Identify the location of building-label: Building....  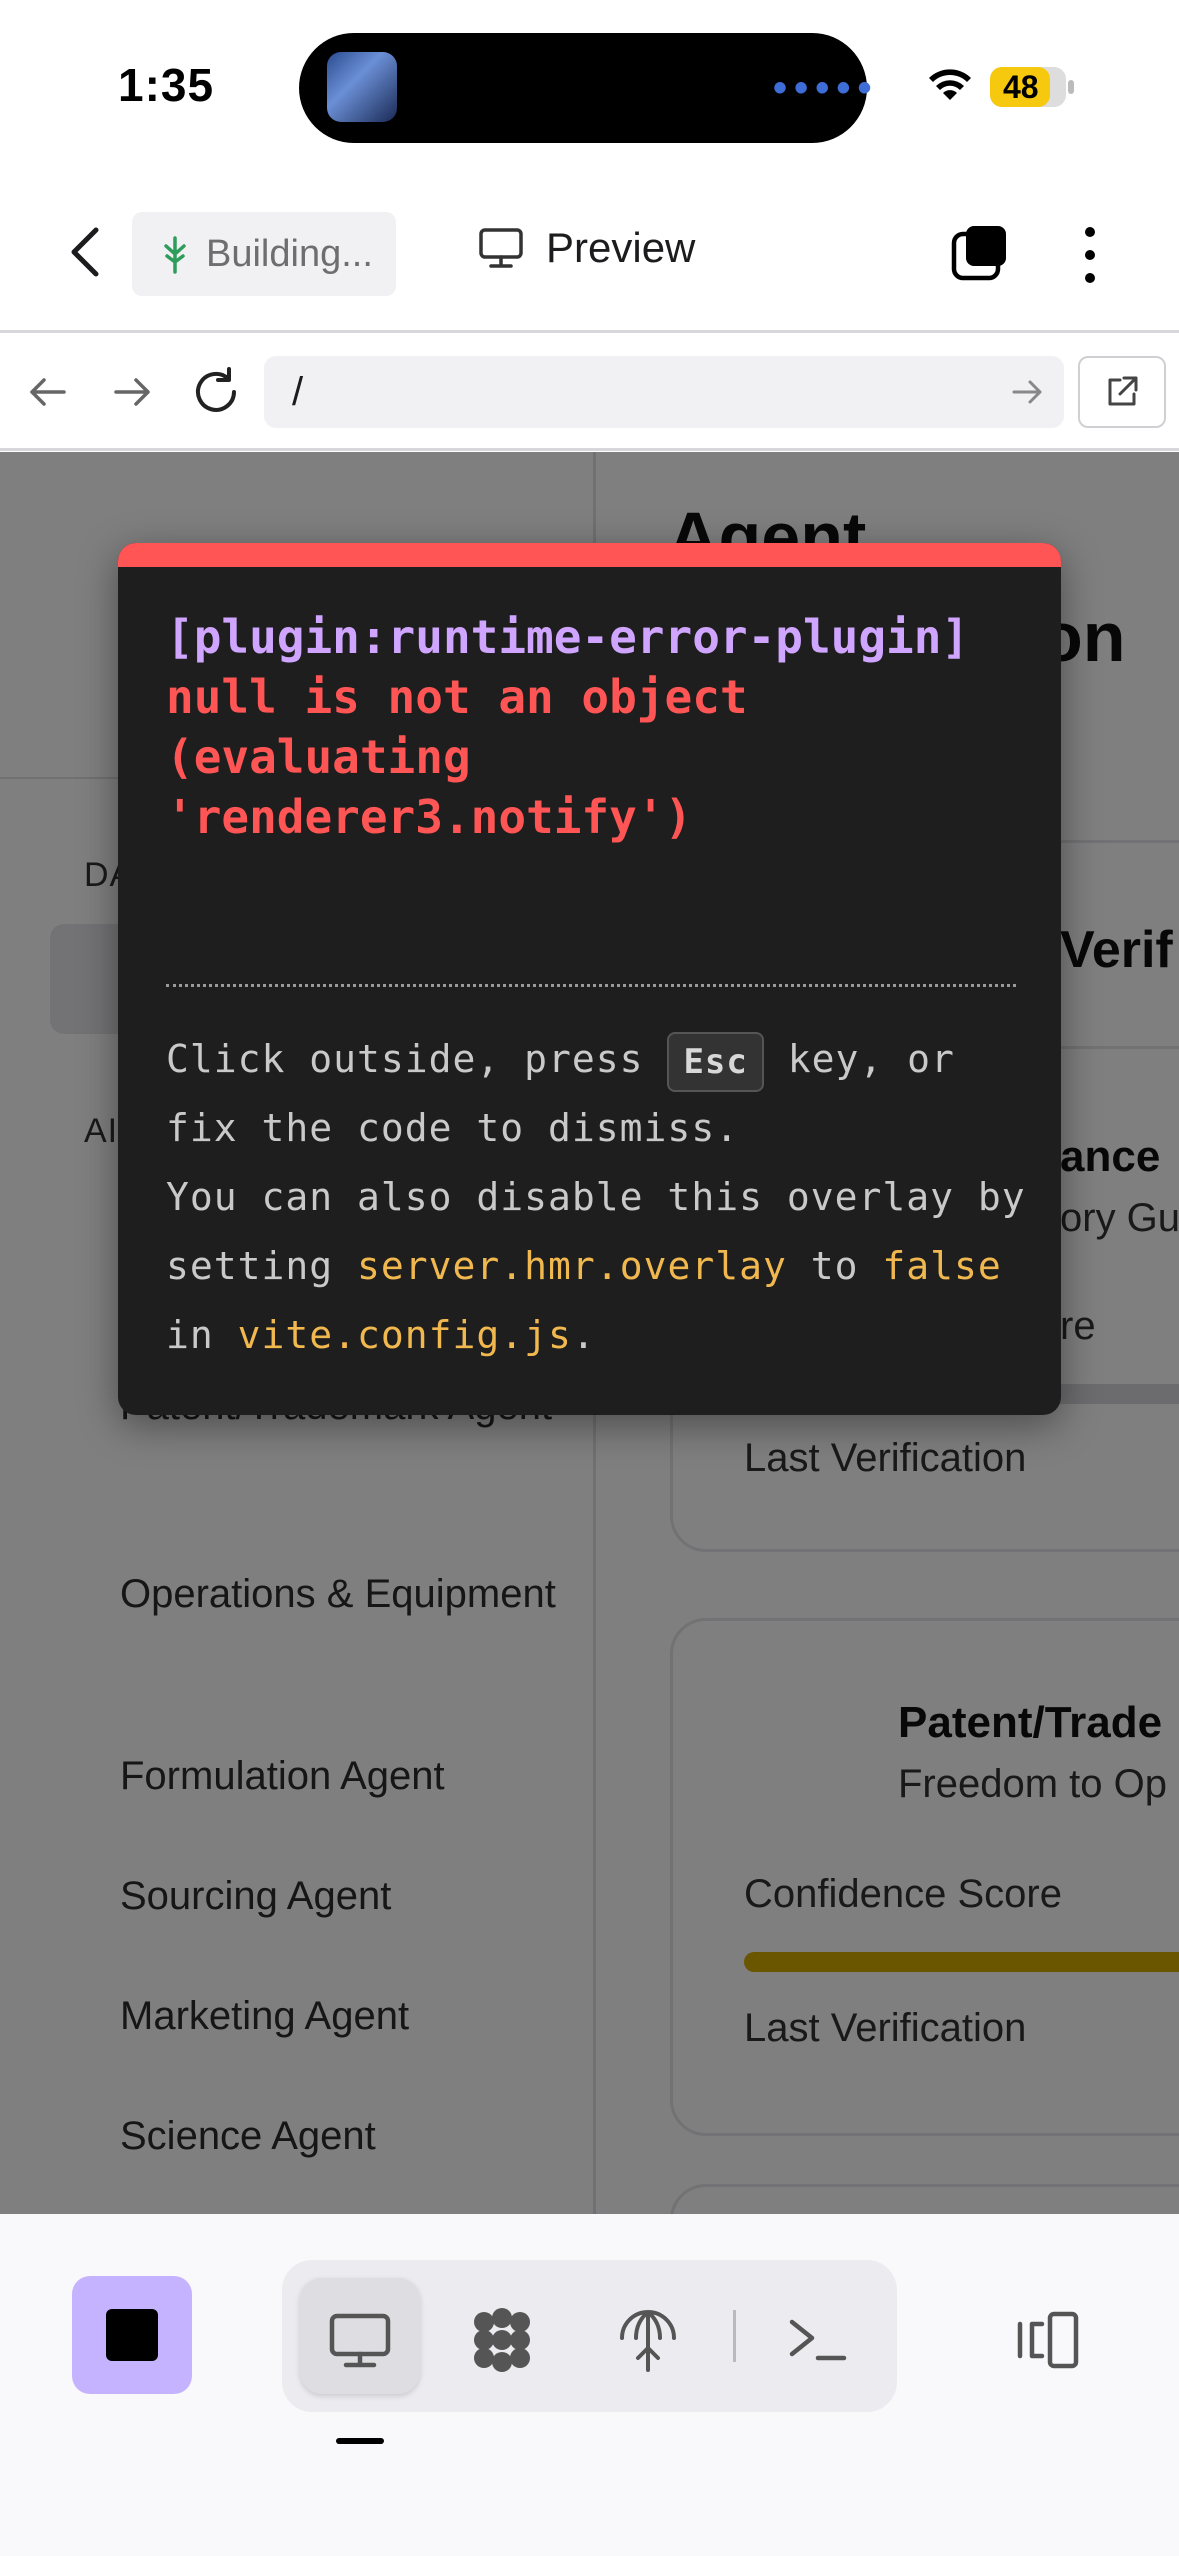
(289, 253).